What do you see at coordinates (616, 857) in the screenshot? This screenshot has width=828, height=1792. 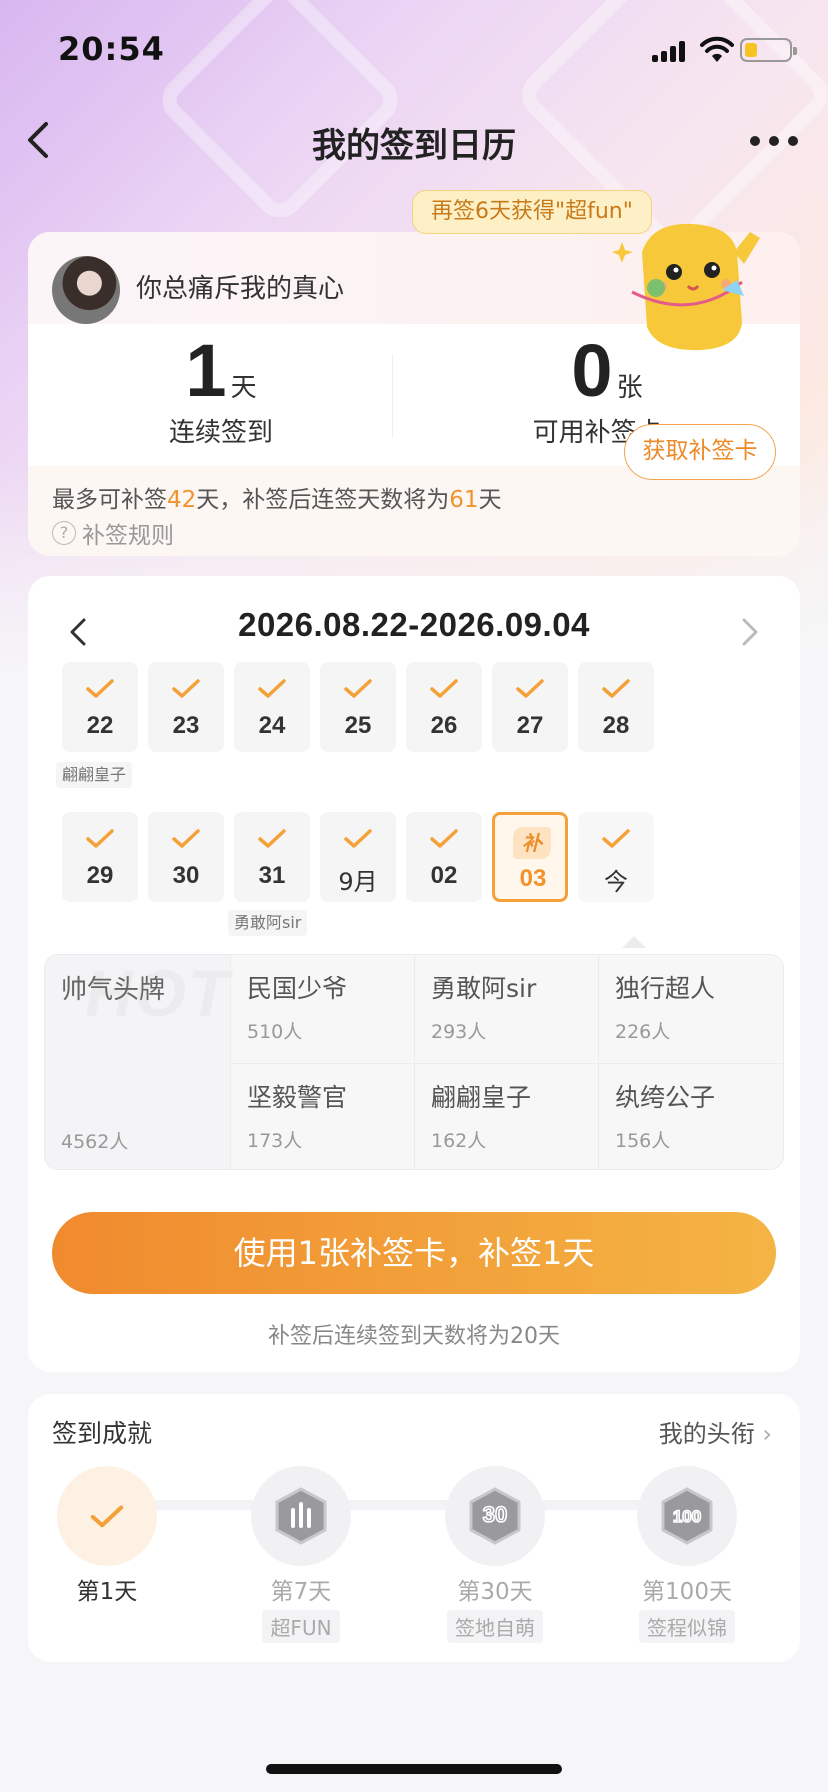 I see `calendar-day: 今` at bounding box center [616, 857].